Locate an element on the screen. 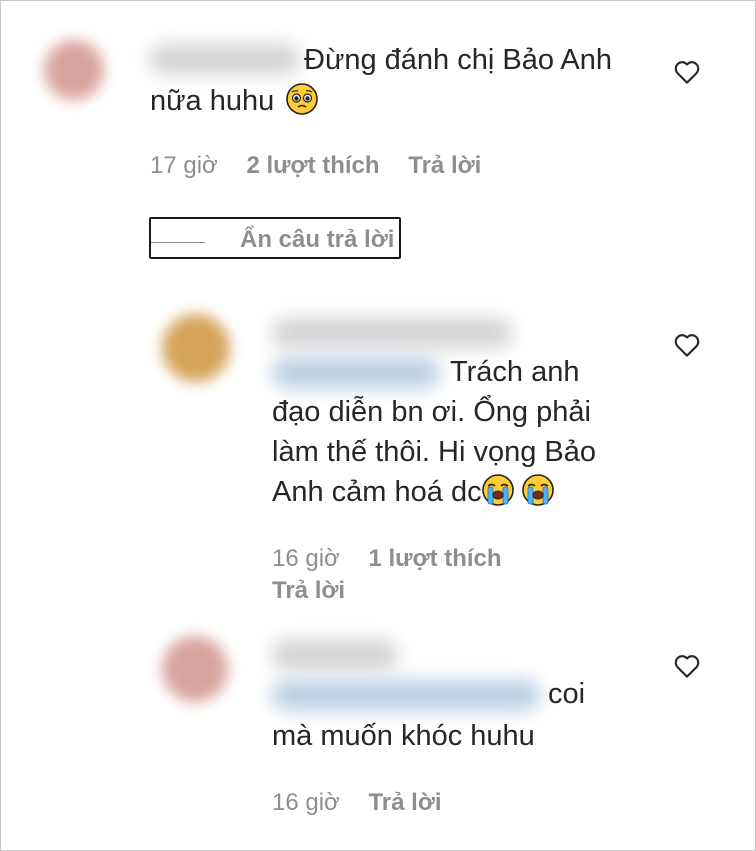 Image resolution: width=756 pixels, height=851 pixels. divider-line is located at coordinates (178, 242).